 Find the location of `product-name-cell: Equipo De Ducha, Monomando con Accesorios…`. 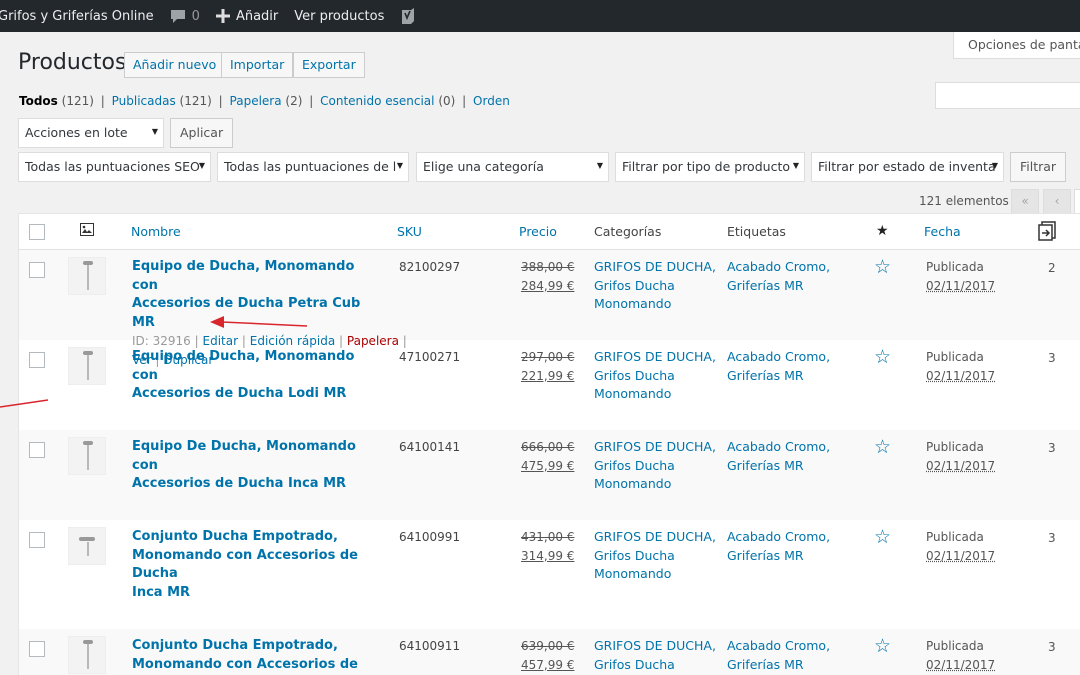

product-name-cell: Equipo De Ducha, Monomando con Accesorios… is located at coordinates (257, 466).